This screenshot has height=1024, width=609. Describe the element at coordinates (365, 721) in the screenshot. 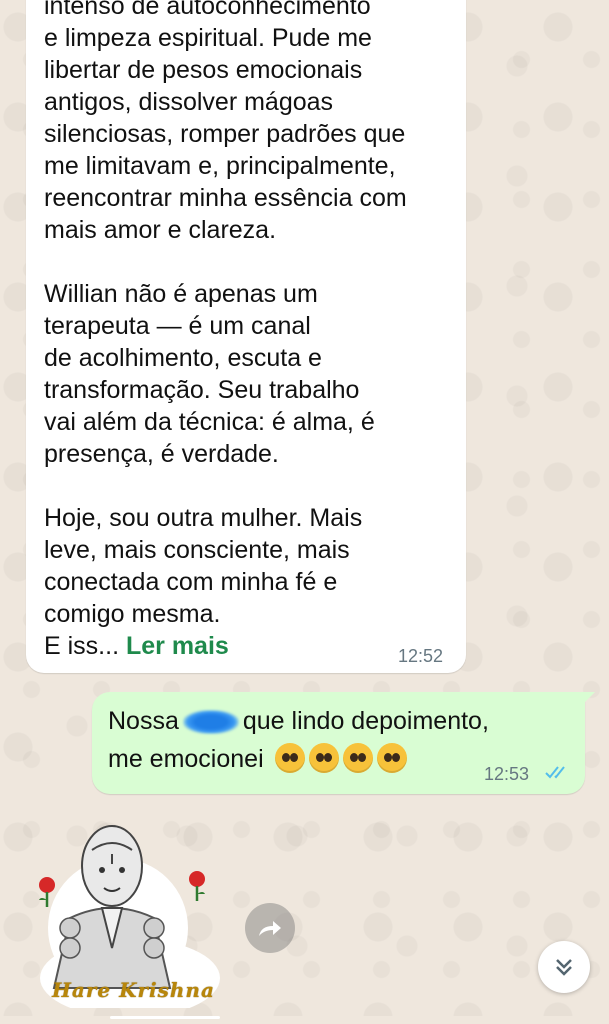

I see `outgoing-text-part: que lindo depoimento,` at that location.